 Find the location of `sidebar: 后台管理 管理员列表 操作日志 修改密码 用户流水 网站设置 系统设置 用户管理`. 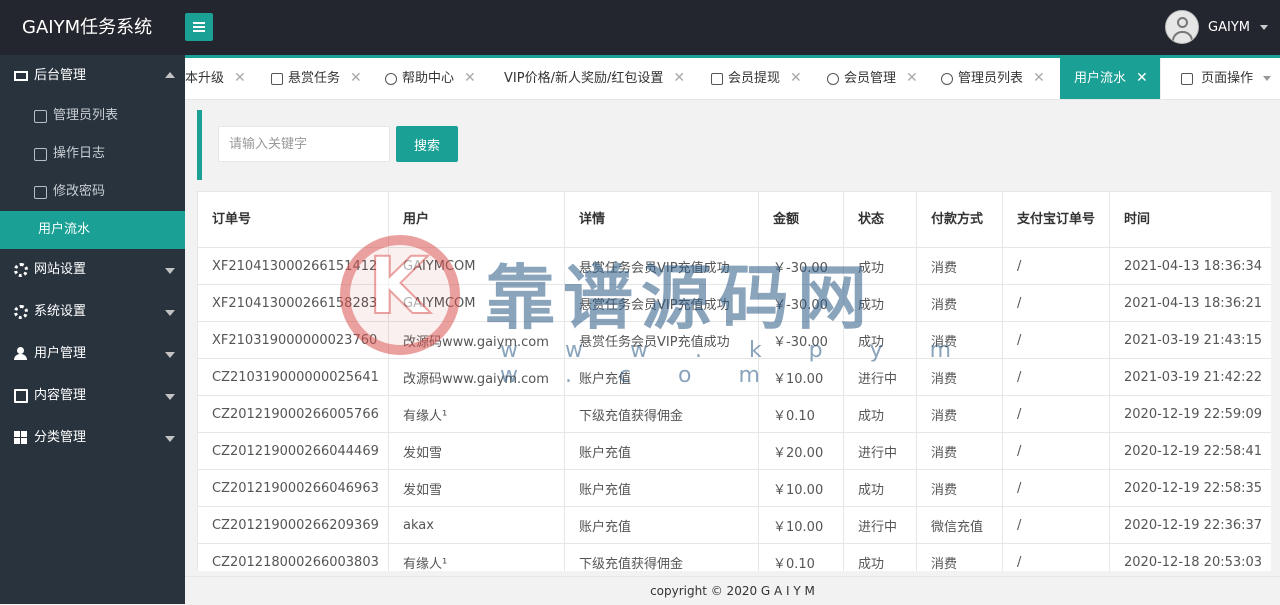

sidebar: 后台管理 管理员列表 操作日志 修改密码 用户流水 网站设置 系统设置 用户管理 is located at coordinates (92, 329).